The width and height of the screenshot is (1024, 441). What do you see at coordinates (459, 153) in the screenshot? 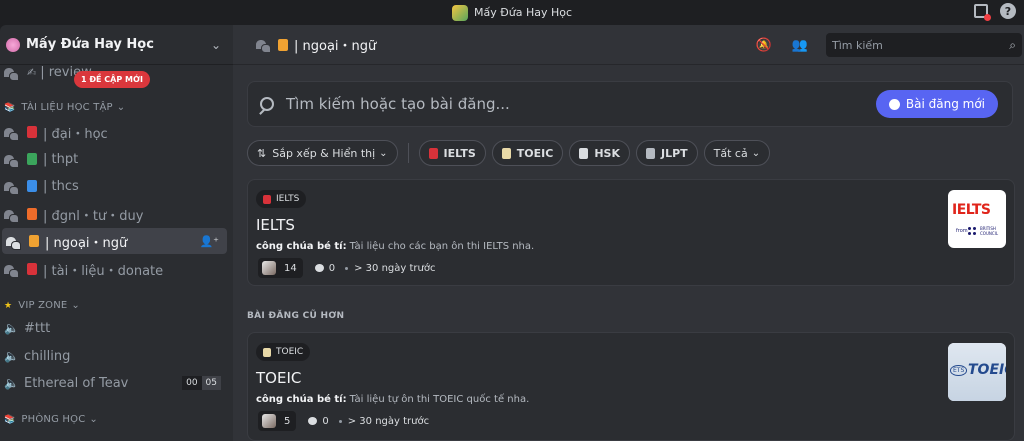
I see `tag-label: IELTS` at bounding box center [459, 153].